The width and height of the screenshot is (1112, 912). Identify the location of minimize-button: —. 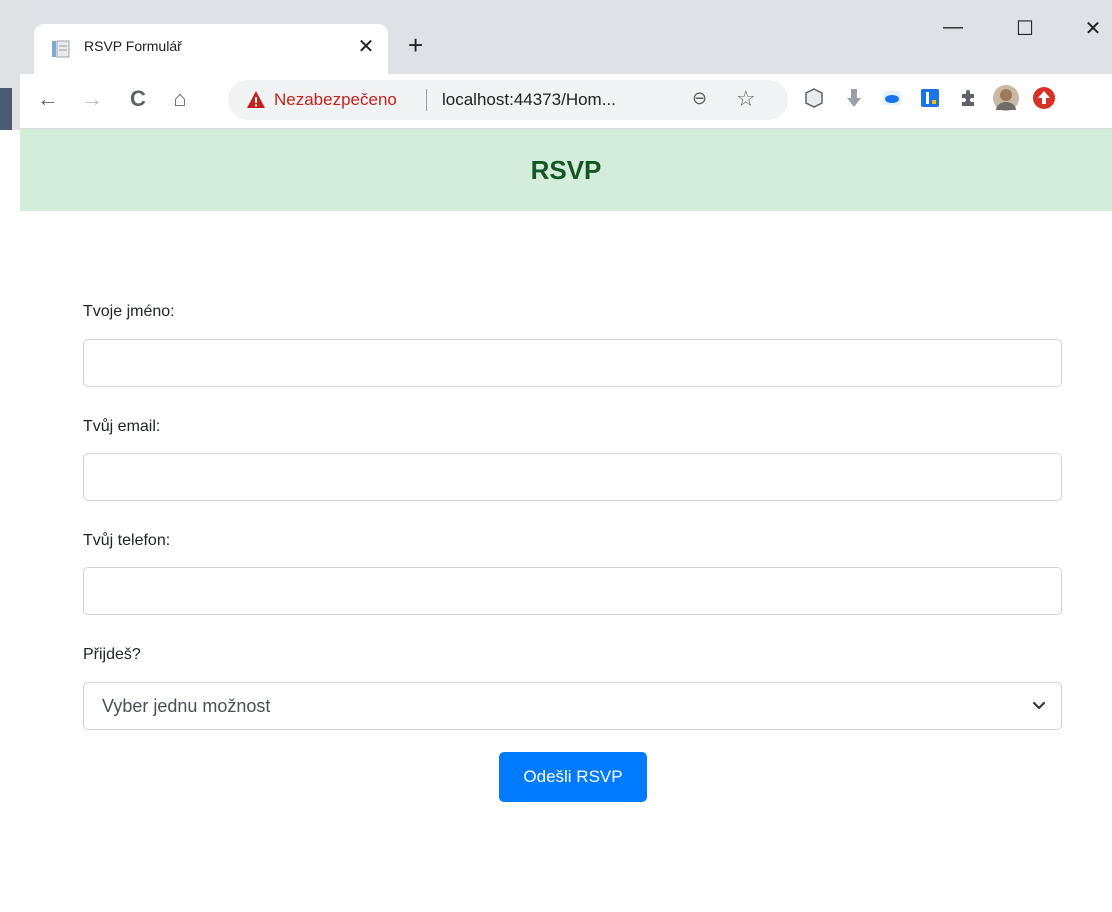
(953, 27).